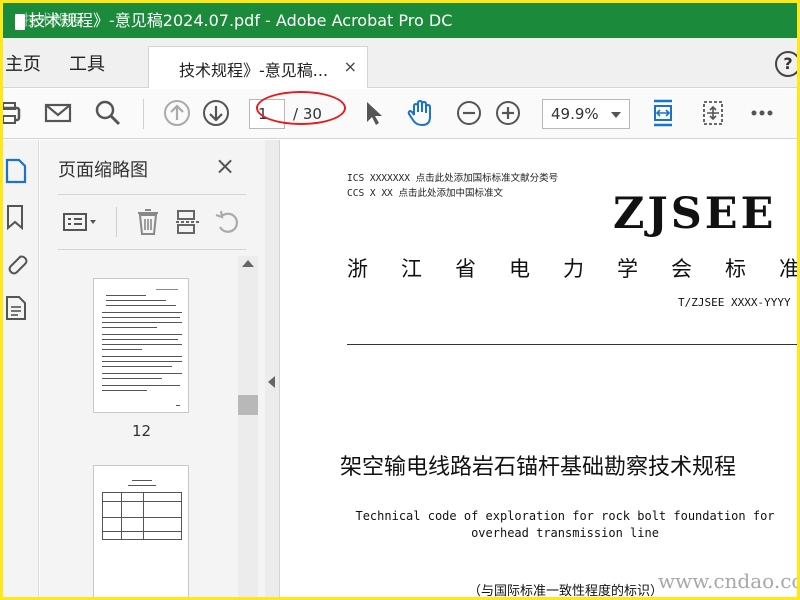 The height and width of the screenshot is (600, 800). What do you see at coordinates (420, 113) in the screenshot?
I see `hand-tool-icon` at bounding box center [420, 113].